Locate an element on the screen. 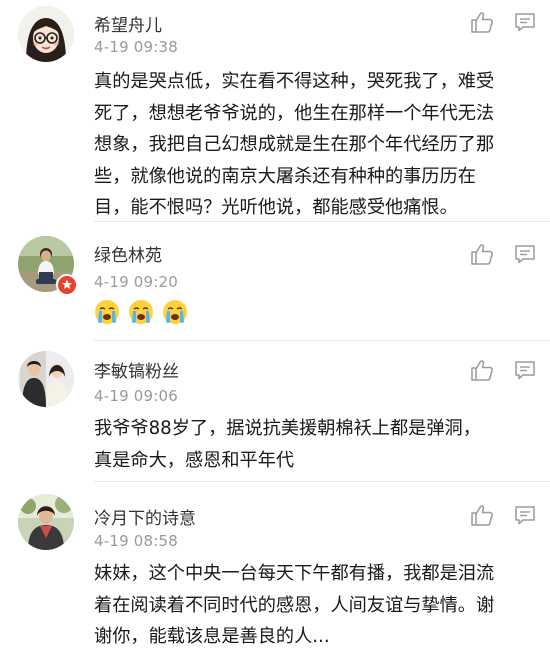 Image resolution: width=550 pixels, height=653 pixels. comment-time: 4-19 08:58 is located at coordinates (136, 541).